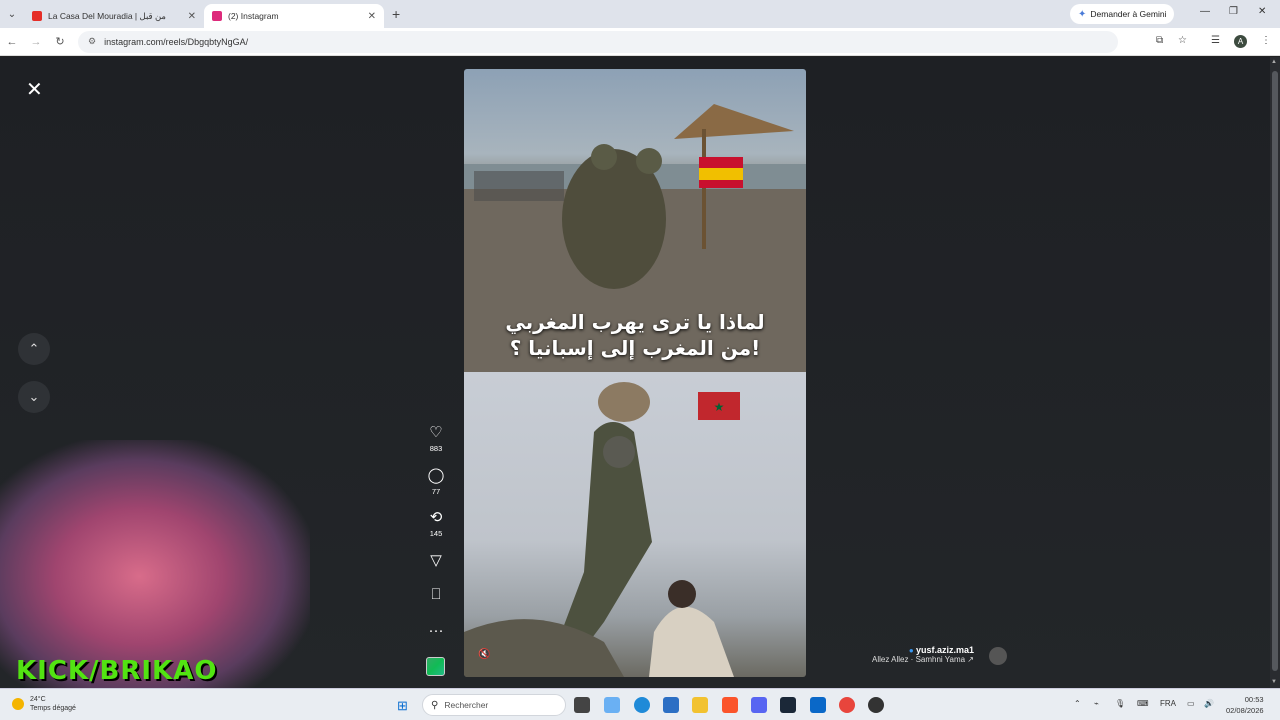 Image resolution: width=1280 pixels, height=720 pixels. Describe the element at coordinates (1077, 703) in the screenshot. I see `tray-overflow-icon: ⌃` at that location.